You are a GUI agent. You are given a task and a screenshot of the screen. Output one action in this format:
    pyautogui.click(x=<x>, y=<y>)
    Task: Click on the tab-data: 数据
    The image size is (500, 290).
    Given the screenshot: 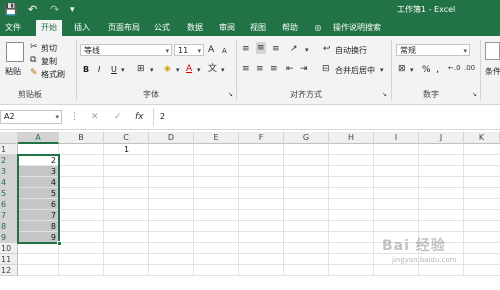 What is the action you would take?
    pyautogui.click(x=195, y=28)
    